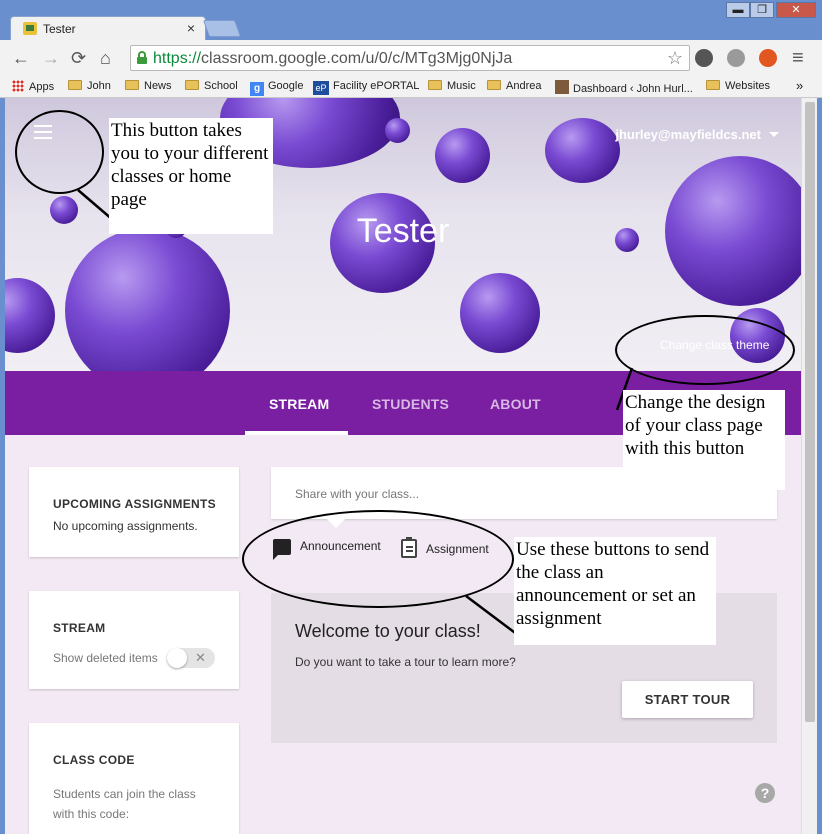 This screenshot has width=822, height=834. I want to click on annotation-ellipse-menu, so click(59, 152).